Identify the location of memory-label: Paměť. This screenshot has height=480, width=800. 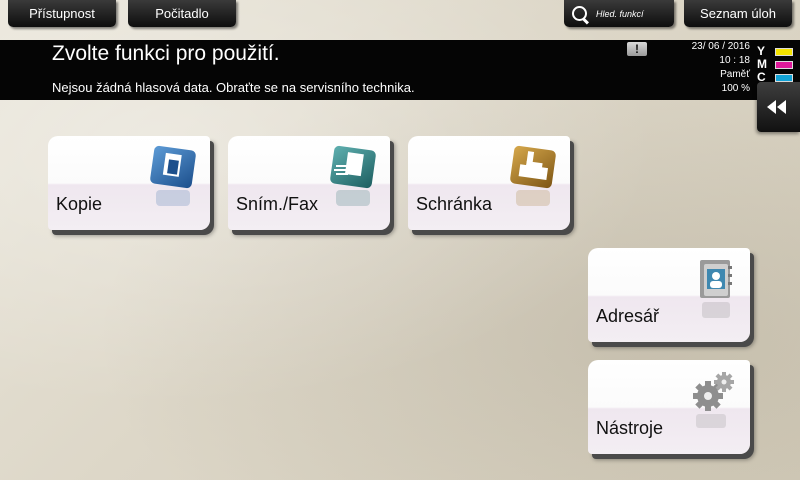
(735, 74).